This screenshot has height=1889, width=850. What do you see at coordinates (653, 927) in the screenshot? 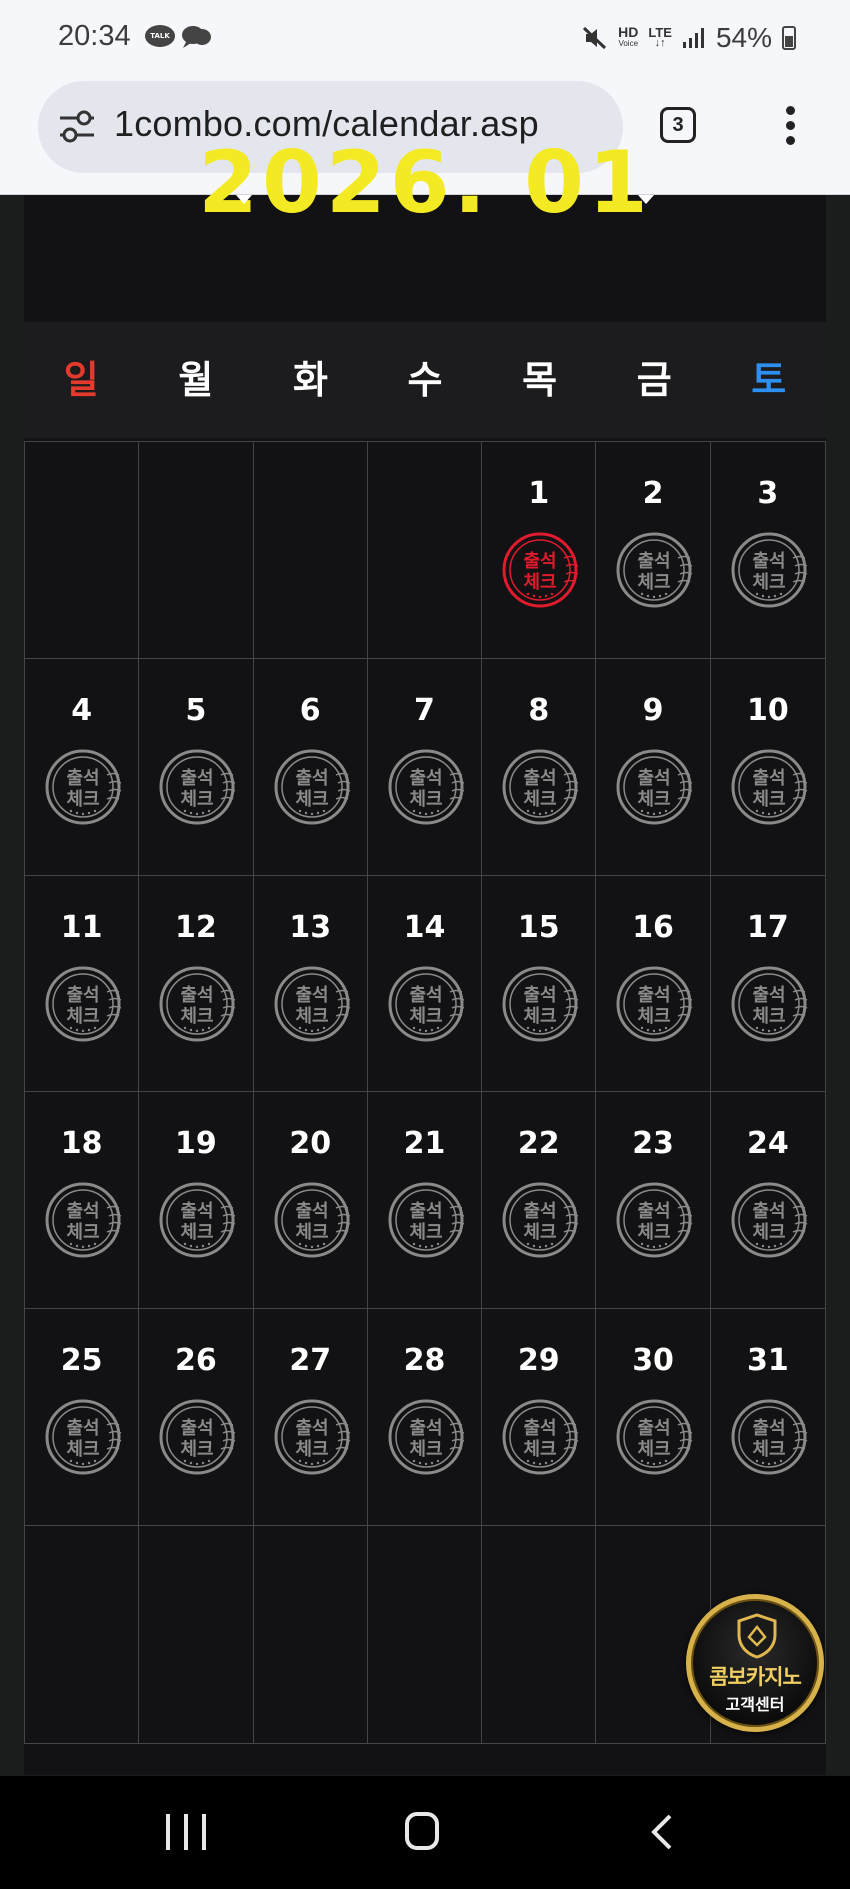
I see `day-number: 16` at bounding box center [653, 927].